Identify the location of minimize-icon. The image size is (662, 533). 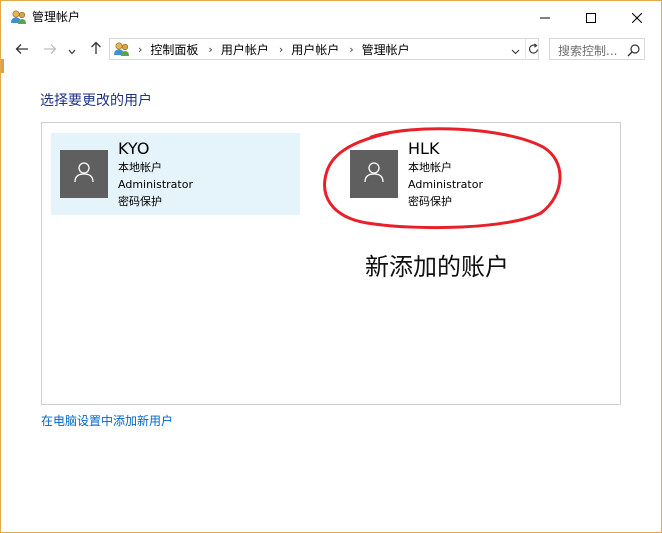
(545, 17).